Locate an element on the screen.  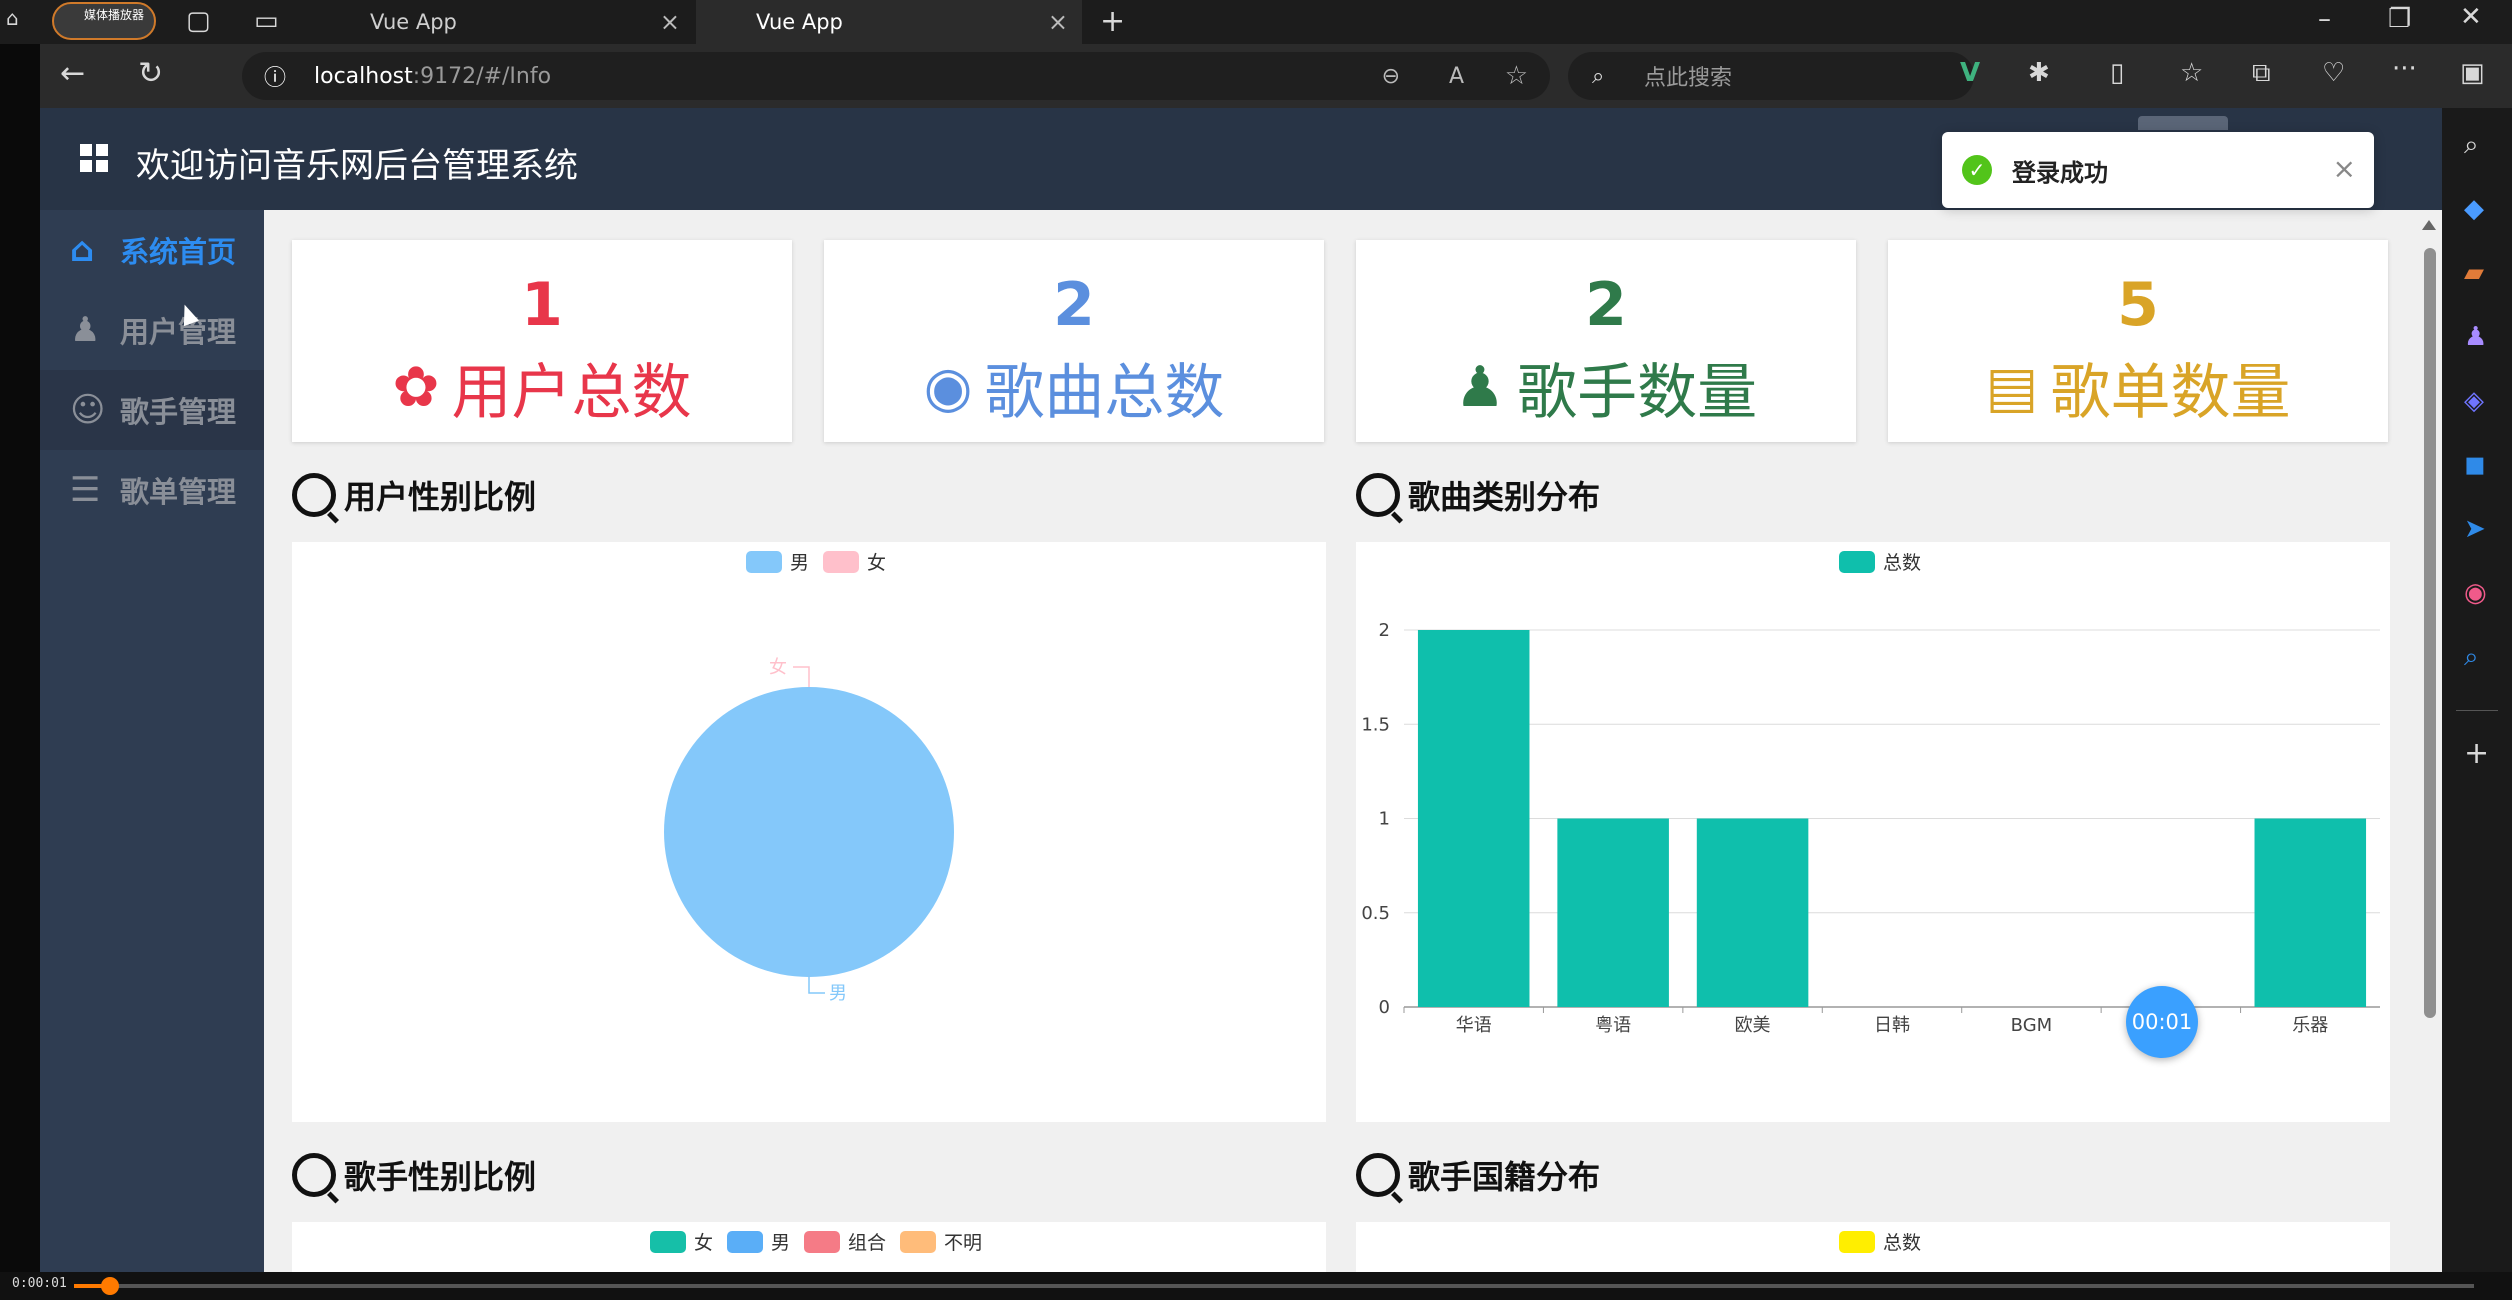
sidebar-item-singers: ☺ 歌手管理 is located at coordinates (152, 410).